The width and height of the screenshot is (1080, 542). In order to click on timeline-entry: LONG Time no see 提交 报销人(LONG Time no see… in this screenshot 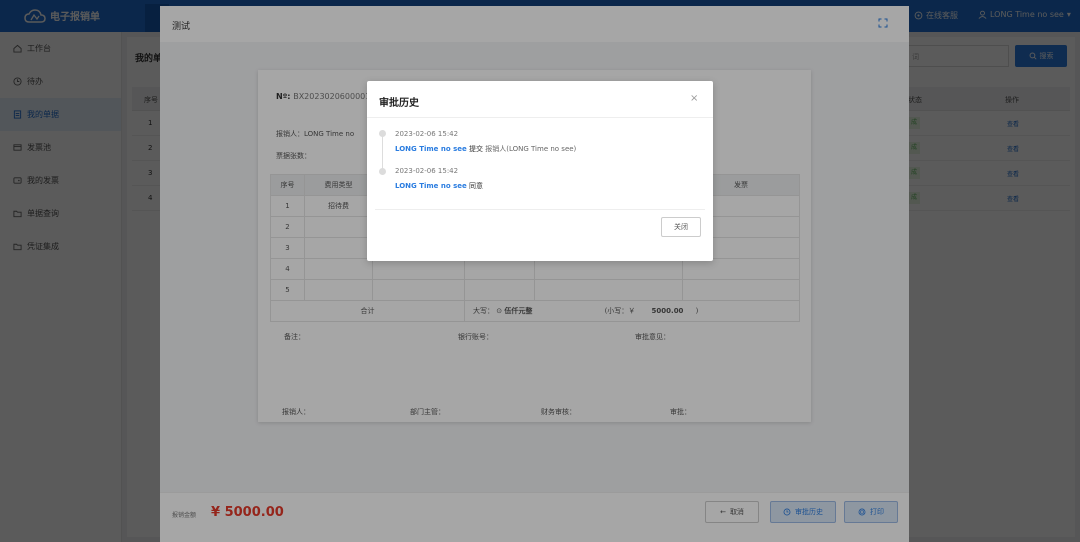, I will do `click(485, 149)`.